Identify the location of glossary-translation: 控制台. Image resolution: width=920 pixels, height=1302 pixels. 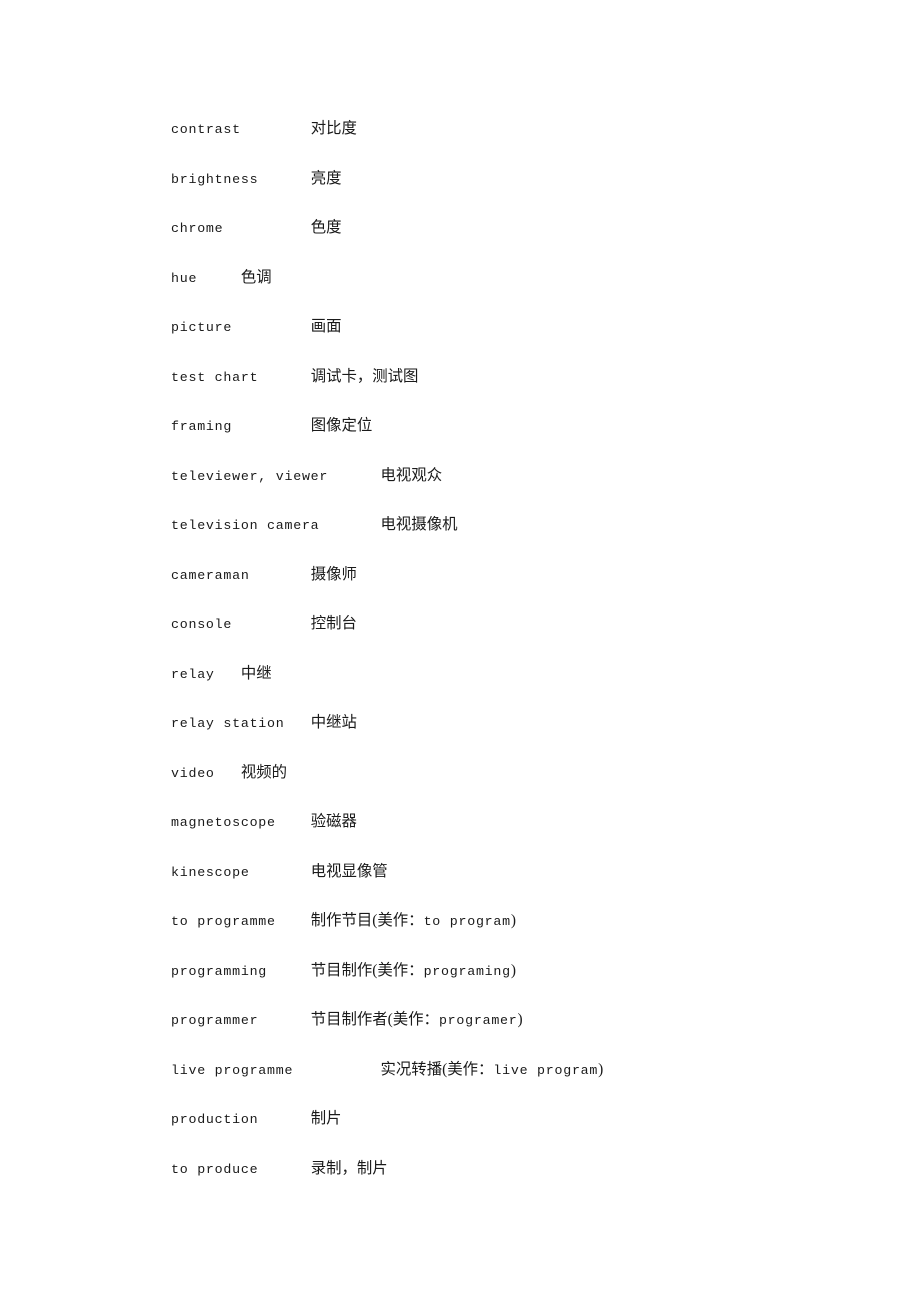
(333, 623).